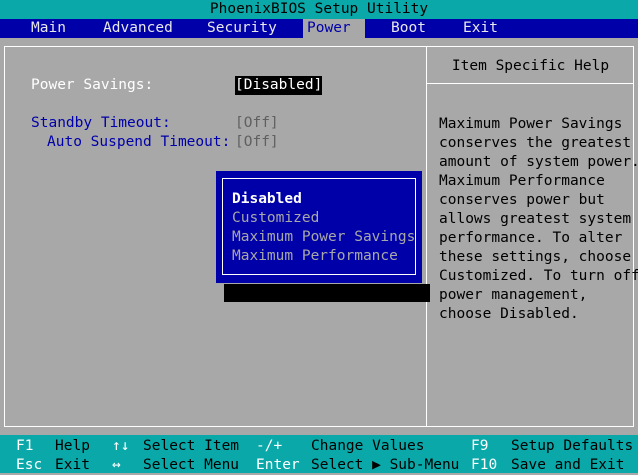 The width and height of the screenshot is (638, 475). Describe the element at coordinates (480, 446) in the screenshot. I see `key-f9: F9` at that location.